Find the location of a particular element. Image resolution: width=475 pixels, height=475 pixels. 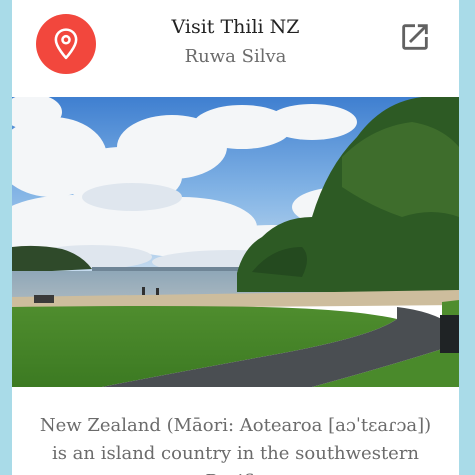

open-in-new-icon is located at coordinates (415, 37).